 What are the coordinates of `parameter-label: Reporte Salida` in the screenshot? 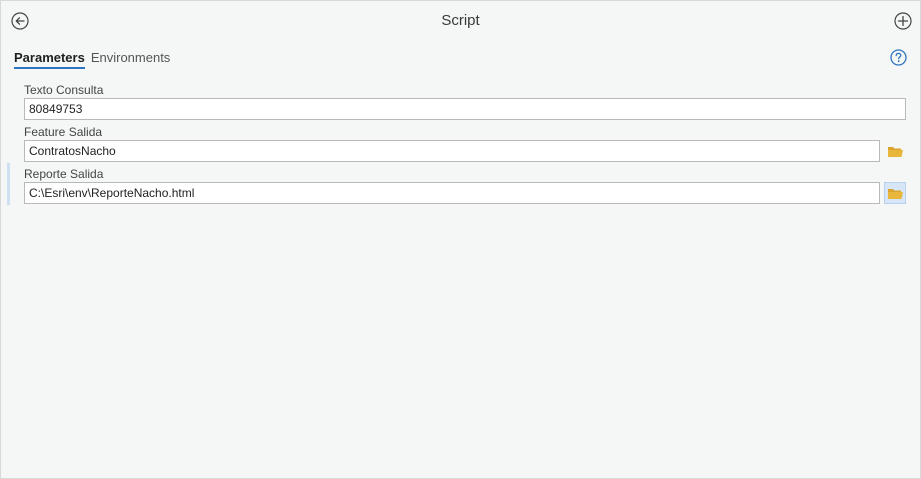 It's located at (64, 174).